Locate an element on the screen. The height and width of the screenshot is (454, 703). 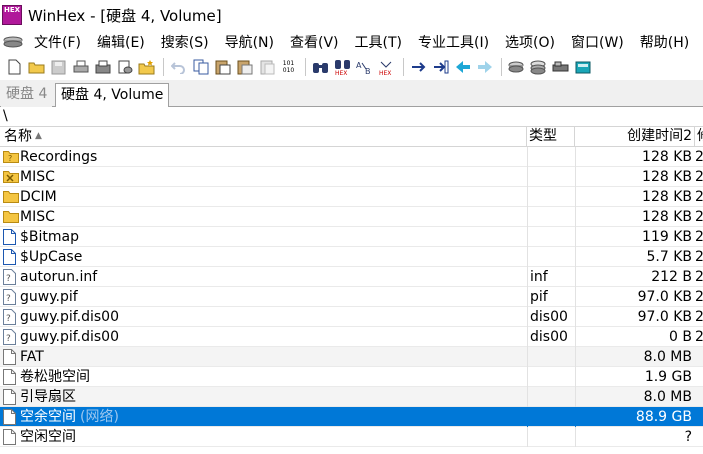
file-name-cell: ? autorun.inf is located at coordinates (263, 277).